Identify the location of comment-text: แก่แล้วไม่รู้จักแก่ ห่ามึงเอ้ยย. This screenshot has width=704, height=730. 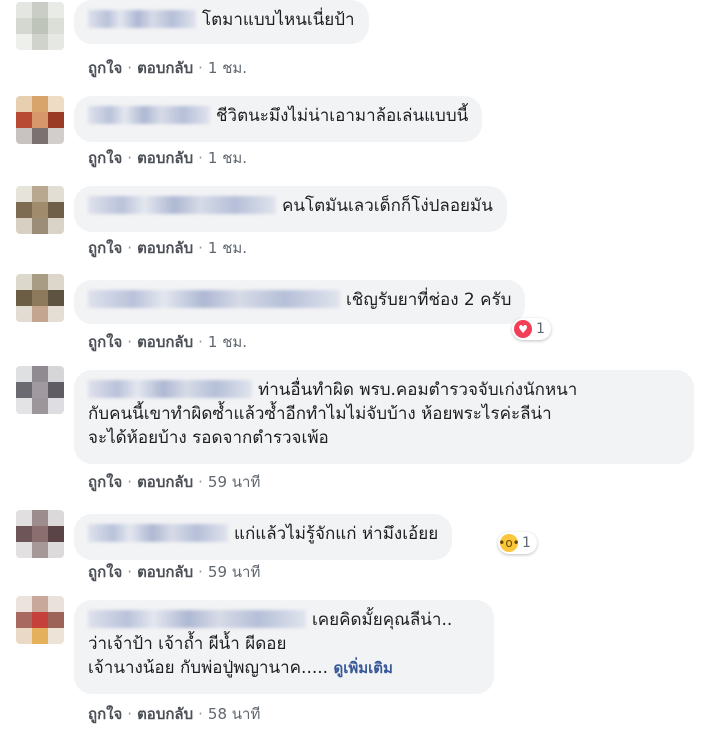
(336, 534).